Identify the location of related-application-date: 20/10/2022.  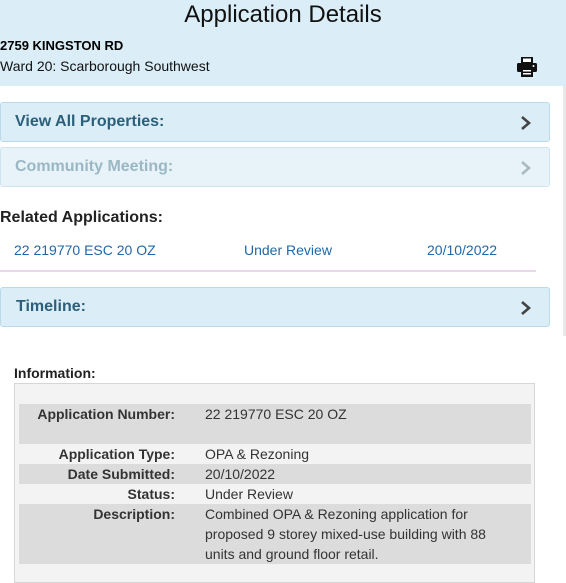
(462, 250).